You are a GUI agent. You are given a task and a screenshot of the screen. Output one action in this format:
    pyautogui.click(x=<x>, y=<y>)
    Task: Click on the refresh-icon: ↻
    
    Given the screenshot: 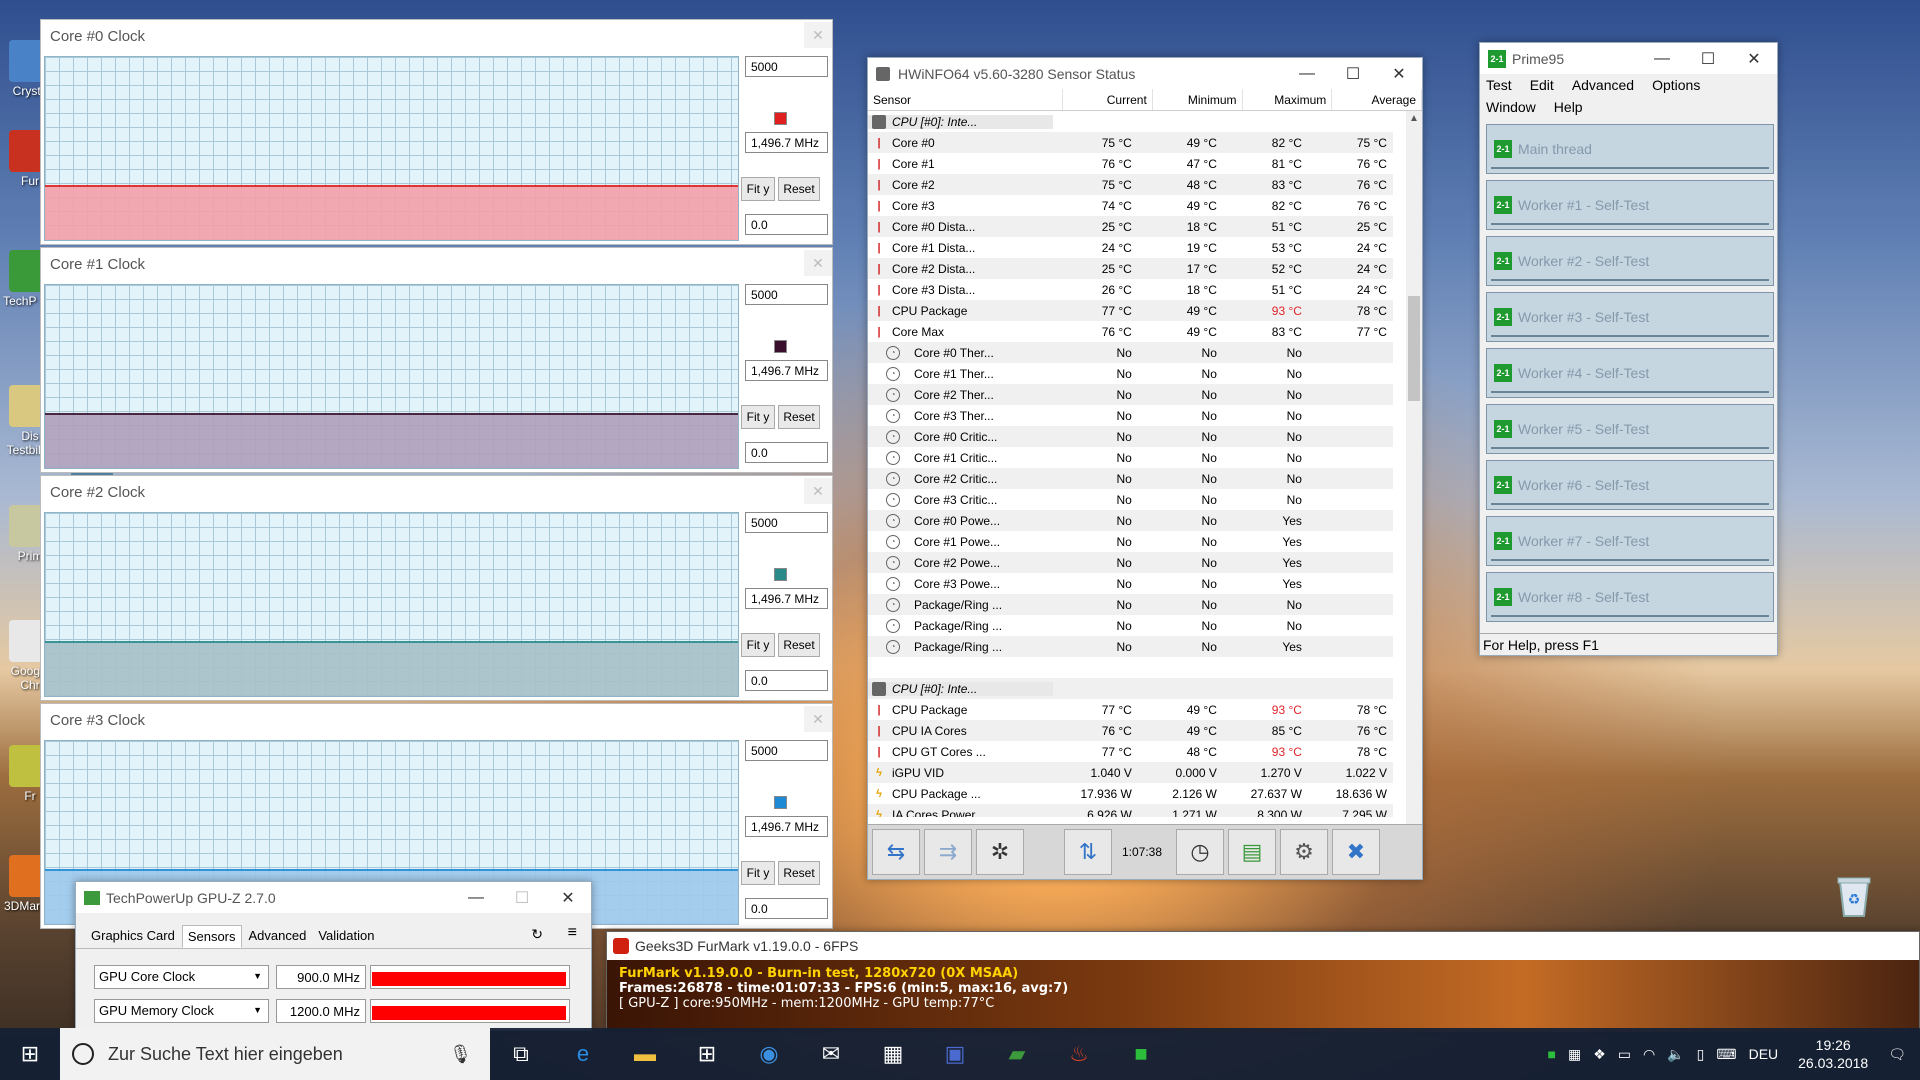 What is the action you would take?
    pyautogui.click(x=537, y=934)
    